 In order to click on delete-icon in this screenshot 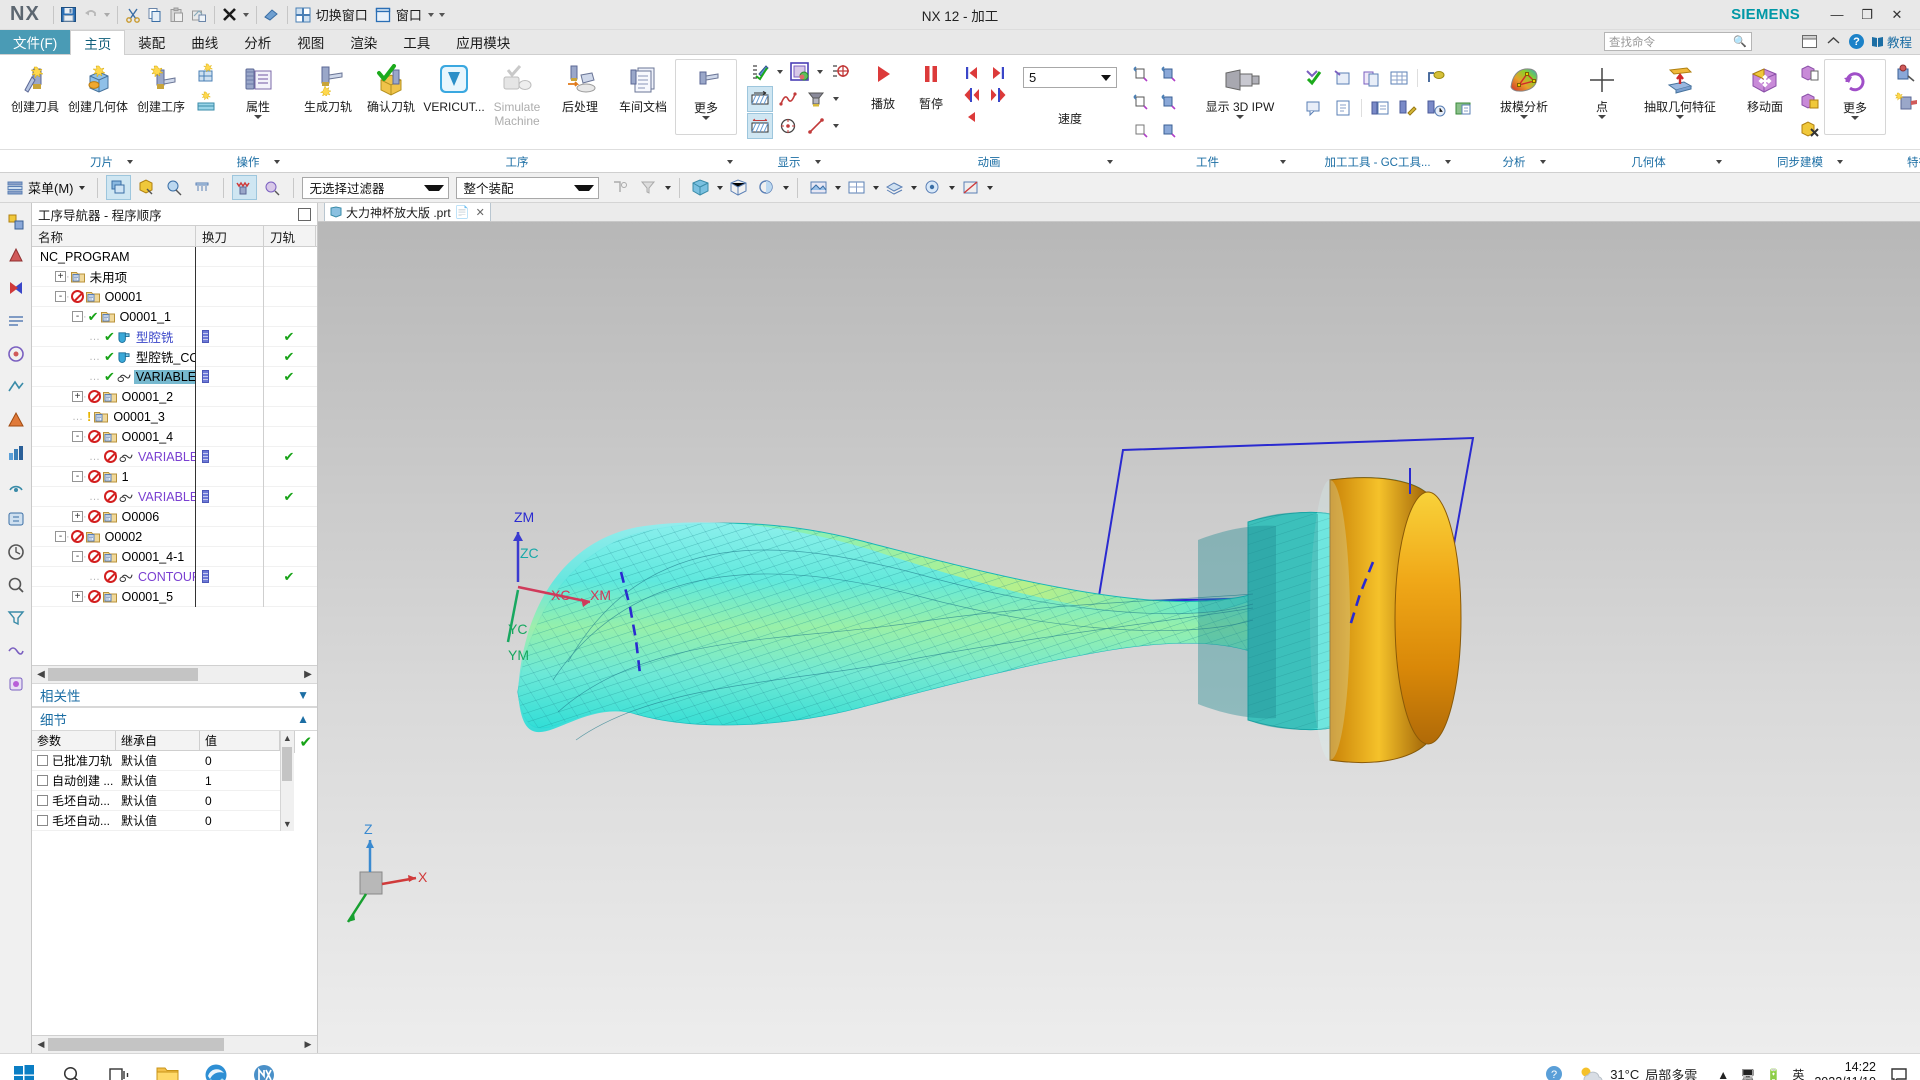, I will do `click(230, 15)`.